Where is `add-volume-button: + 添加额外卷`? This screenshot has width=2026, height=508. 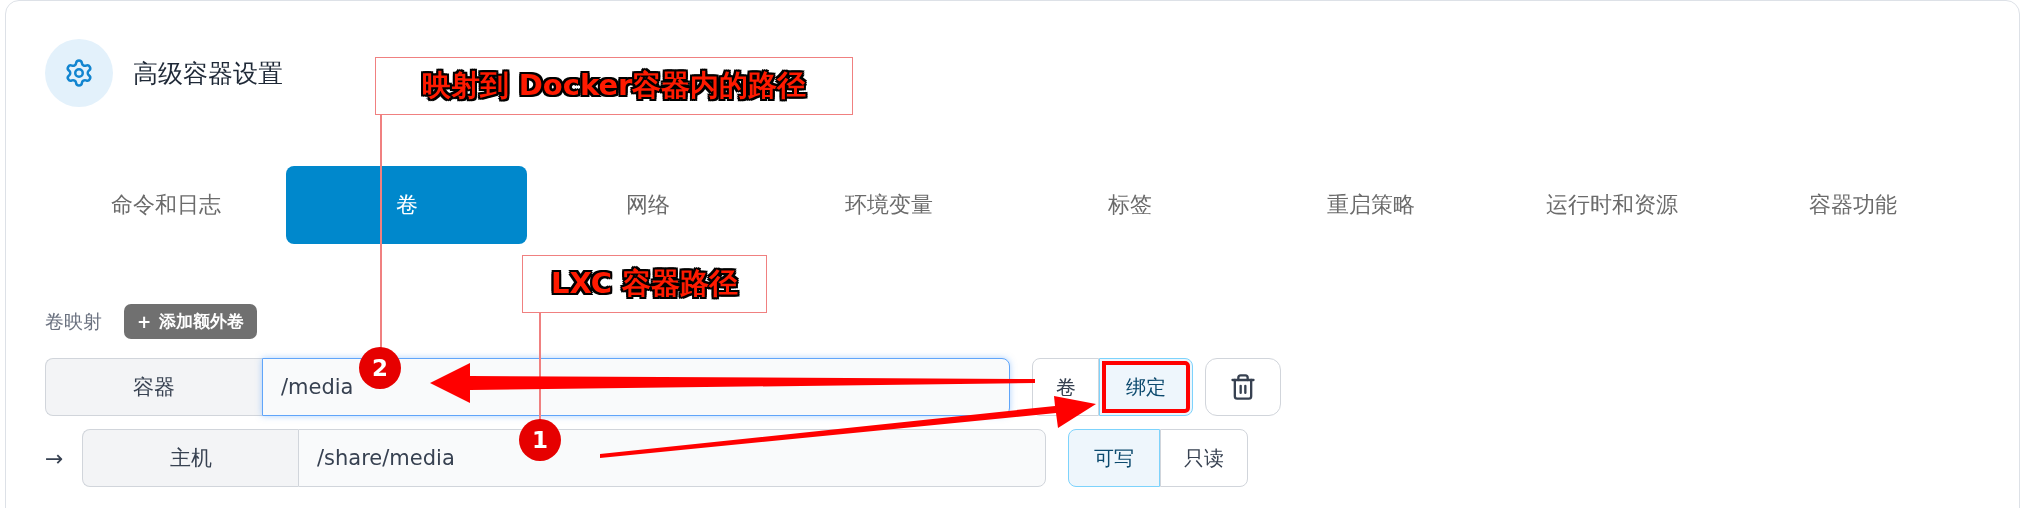
add-volume-button: + 添加额外卷 is located at coordinates (191, 321).